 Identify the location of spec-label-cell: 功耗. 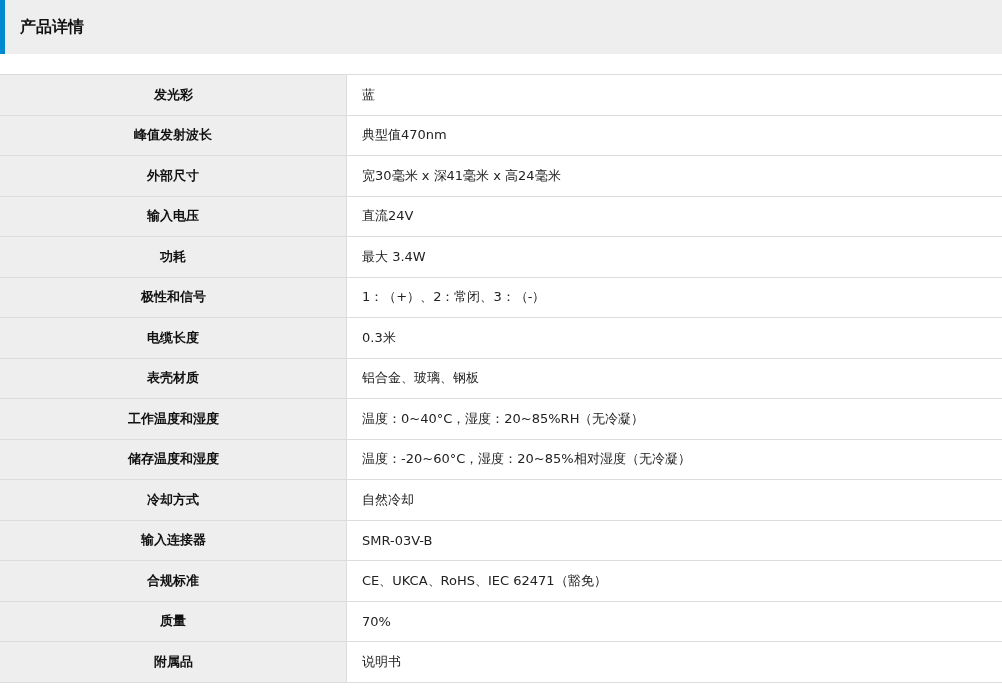
(173, 257).